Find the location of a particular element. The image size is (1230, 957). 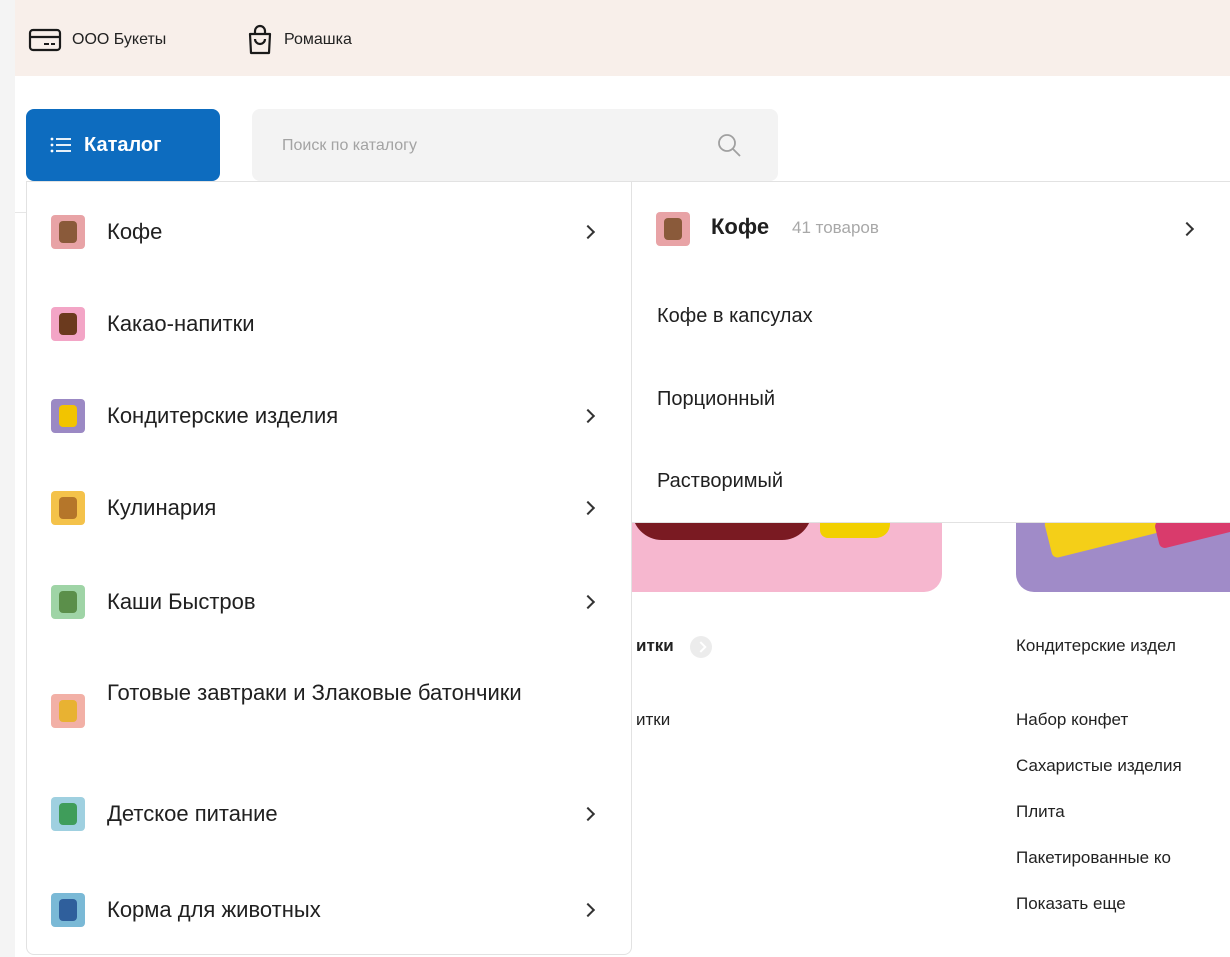

category-label: Кофе is located at coordinates (135, 231).